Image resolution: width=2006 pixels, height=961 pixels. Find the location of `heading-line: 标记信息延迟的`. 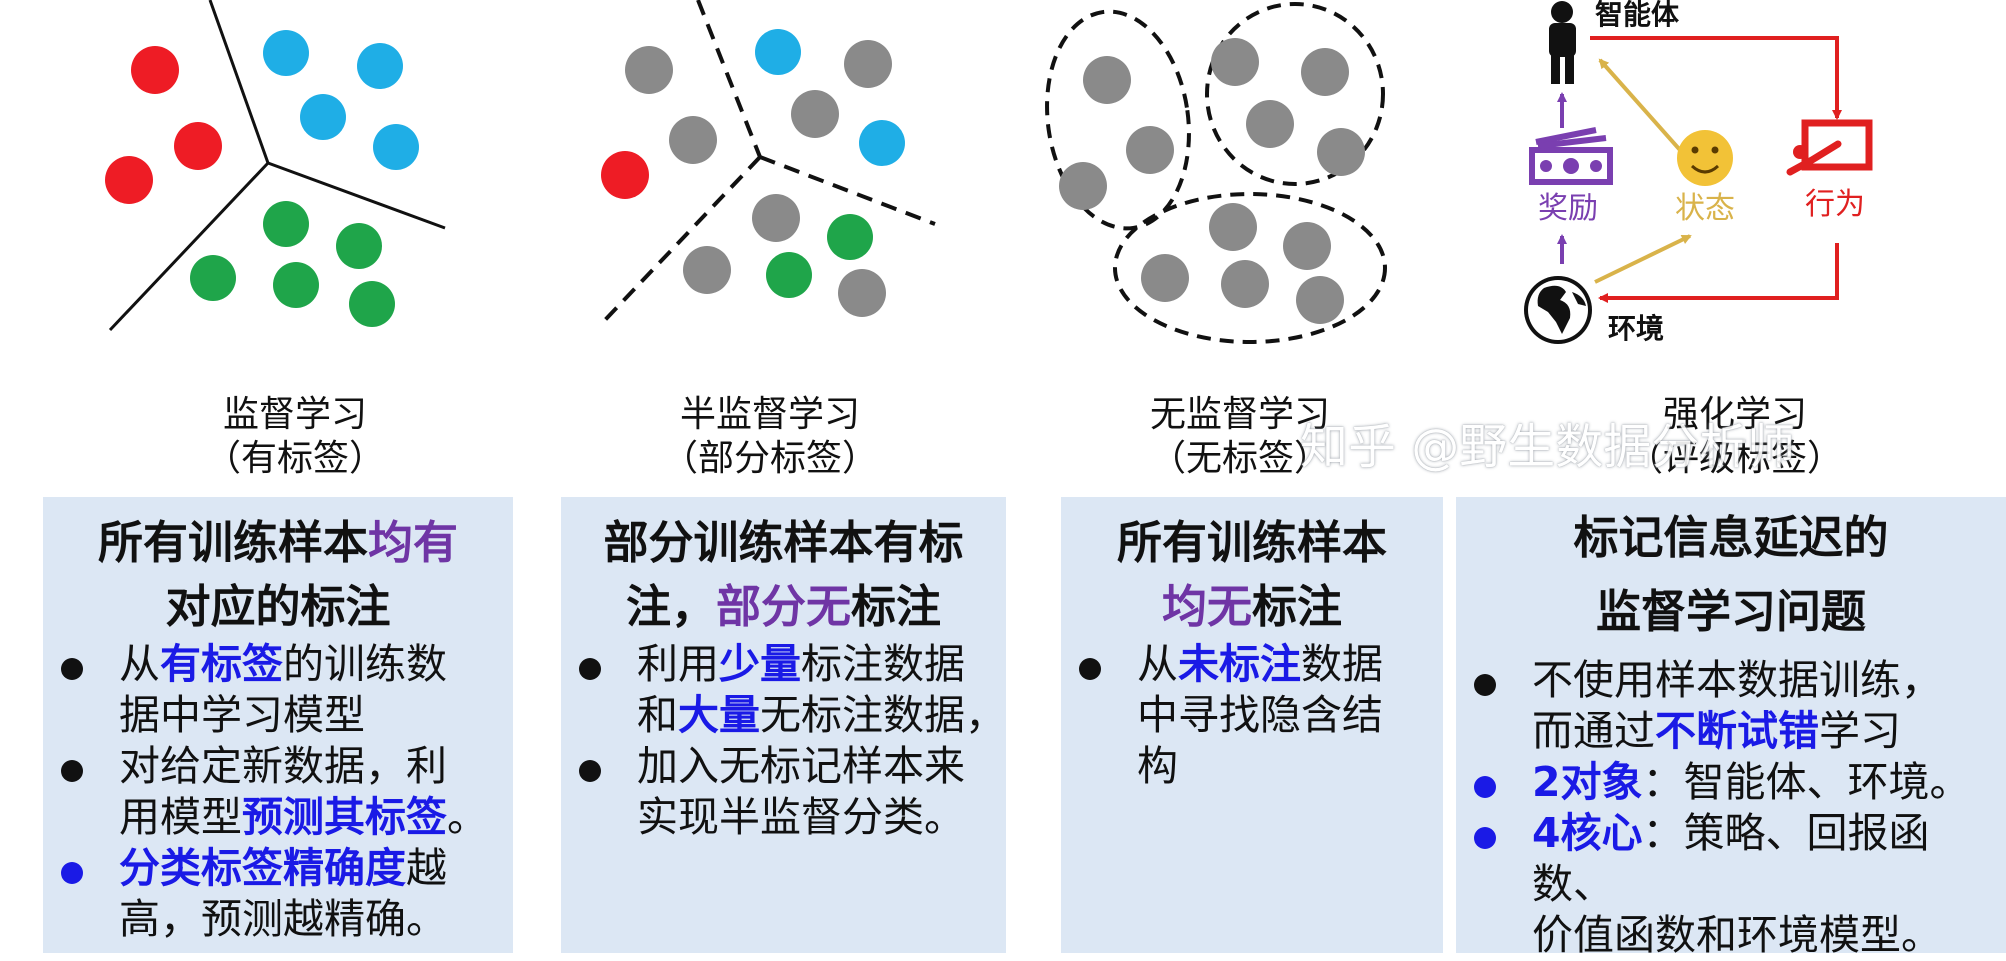

heading-line: 标记信息延迟的 is located at coordinates (1731, 538).